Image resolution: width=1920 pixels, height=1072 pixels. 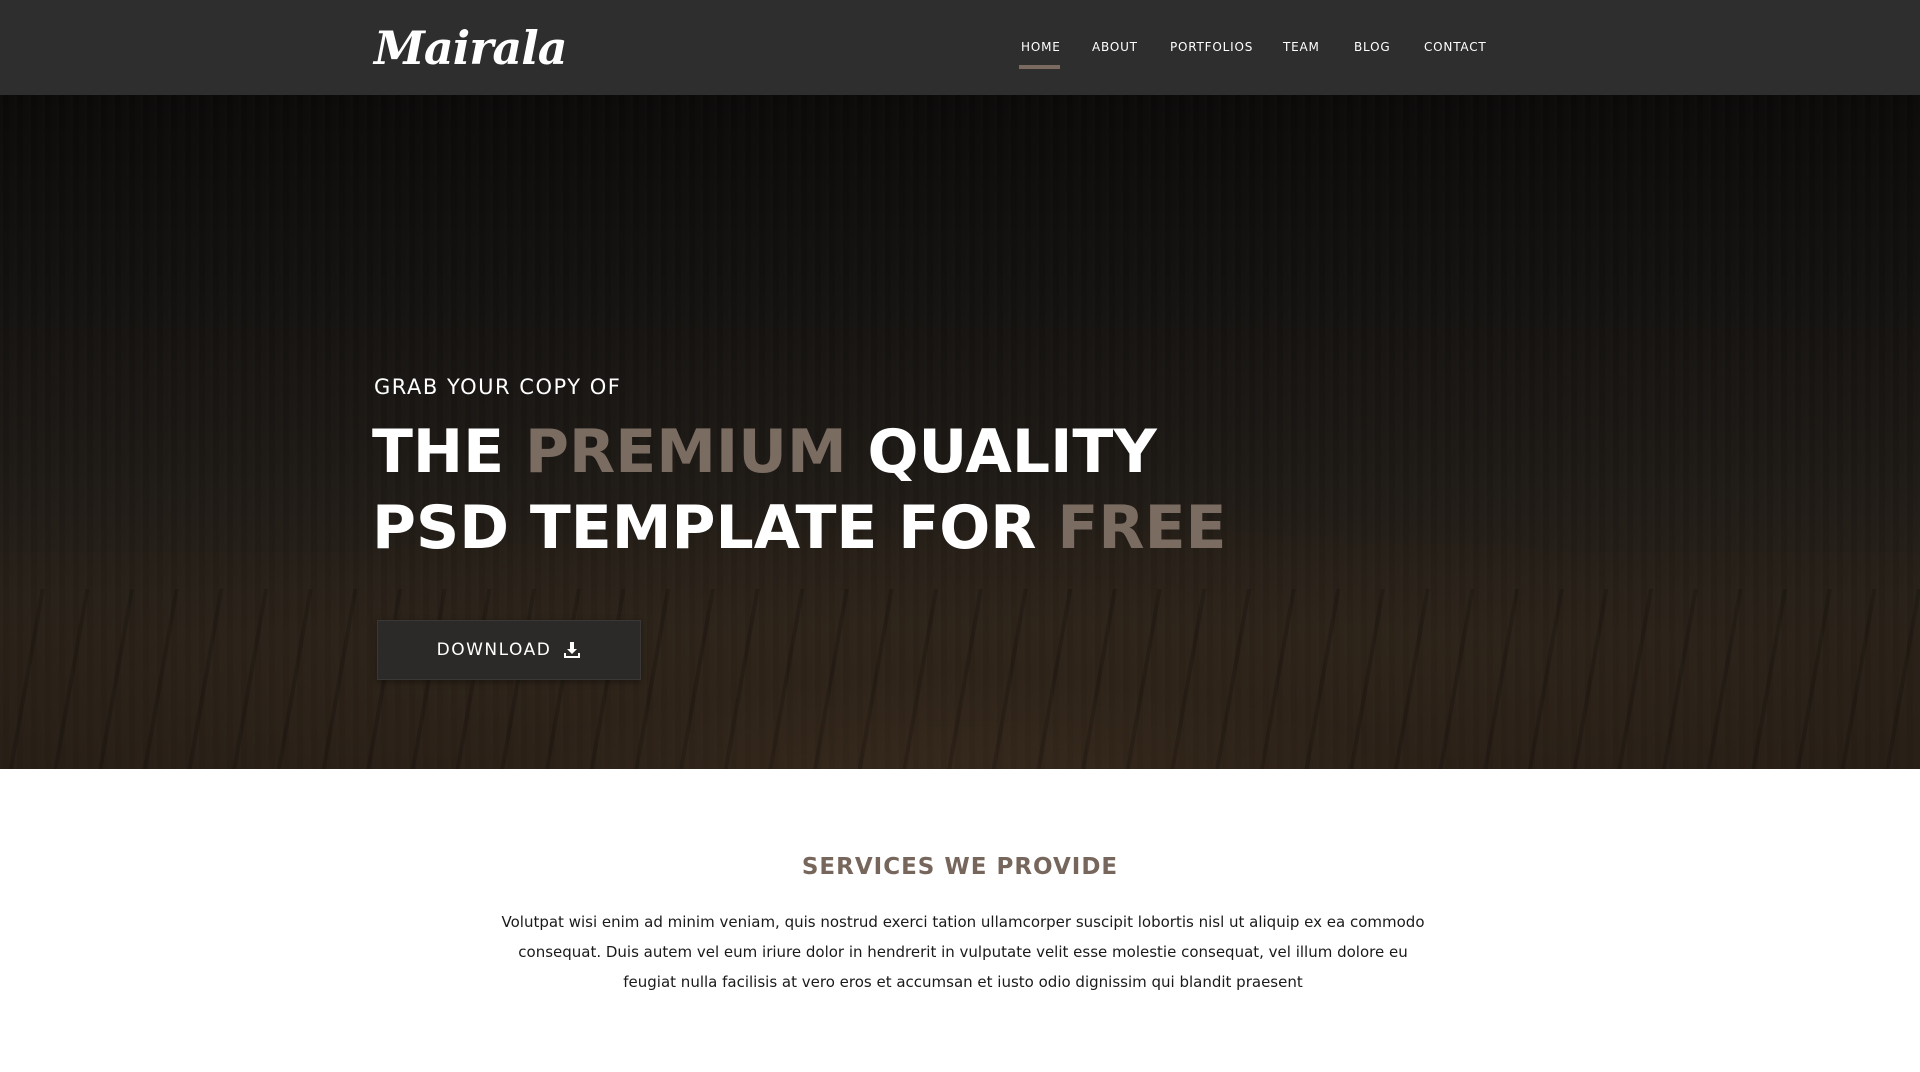 What do you see at coordinates (1001, 452) in the screenshot?
I see `hero-line-1-part-2: QUALITY` at bounding box center [1001, 452].